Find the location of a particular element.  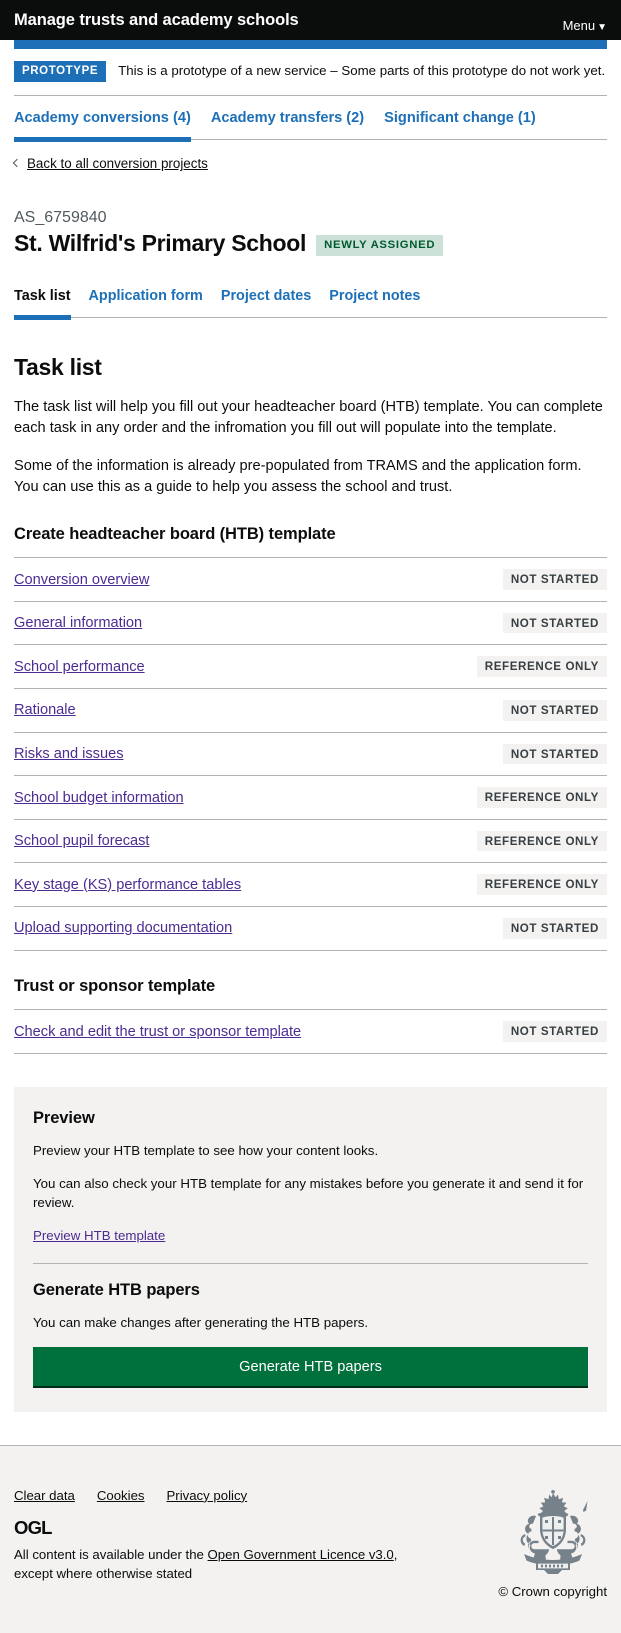

preview-htb-template-link: Preview HTB template is located at coordinates (99, 1235).